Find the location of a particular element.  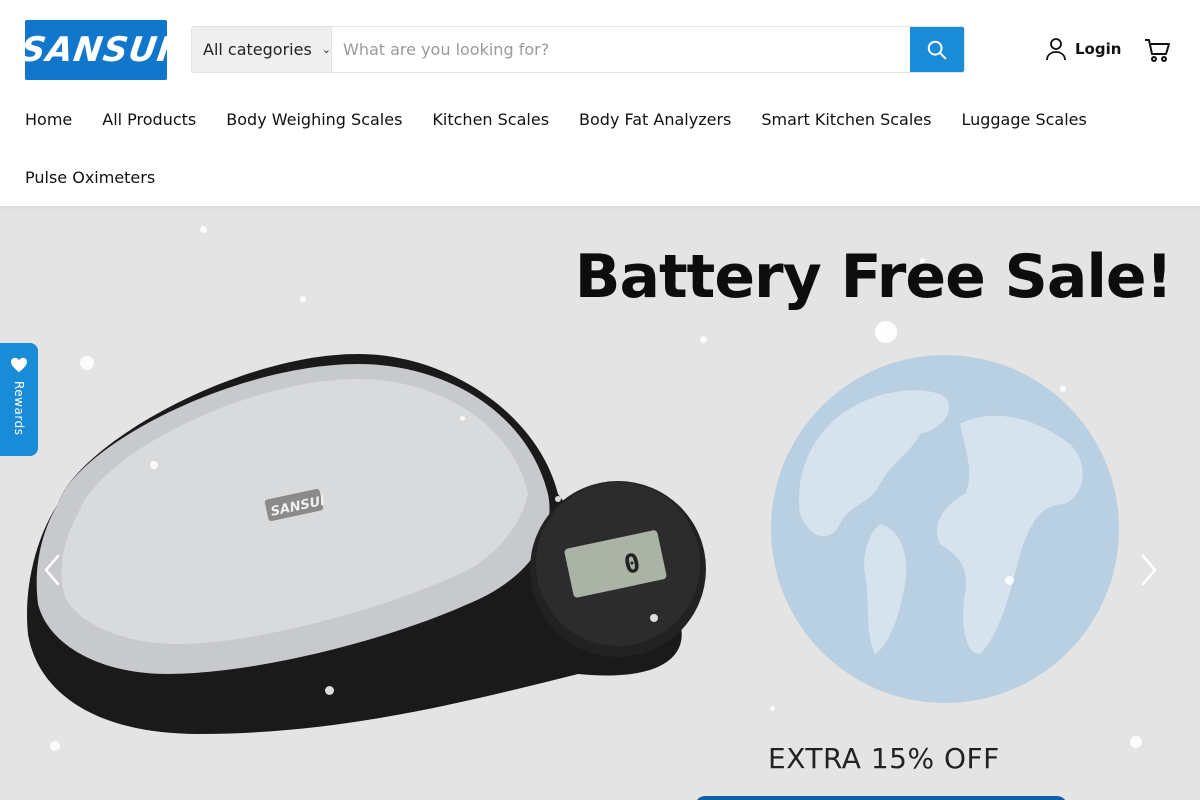

chevron-left-icon is located at coordinates (52, 570).